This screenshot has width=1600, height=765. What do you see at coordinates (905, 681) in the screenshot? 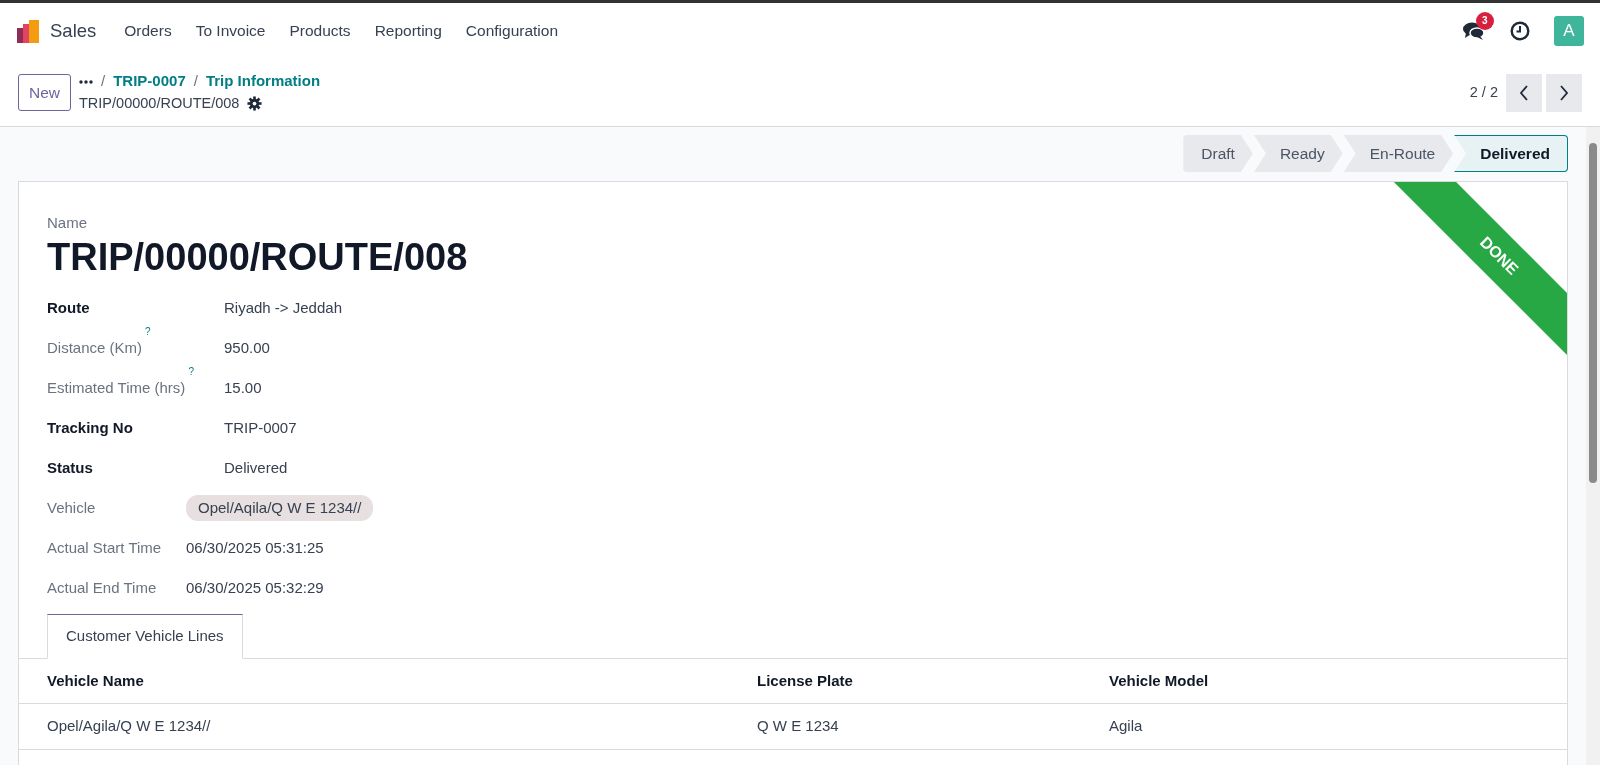
I see `column-header: License Plate` at bounding box center [905, 681].